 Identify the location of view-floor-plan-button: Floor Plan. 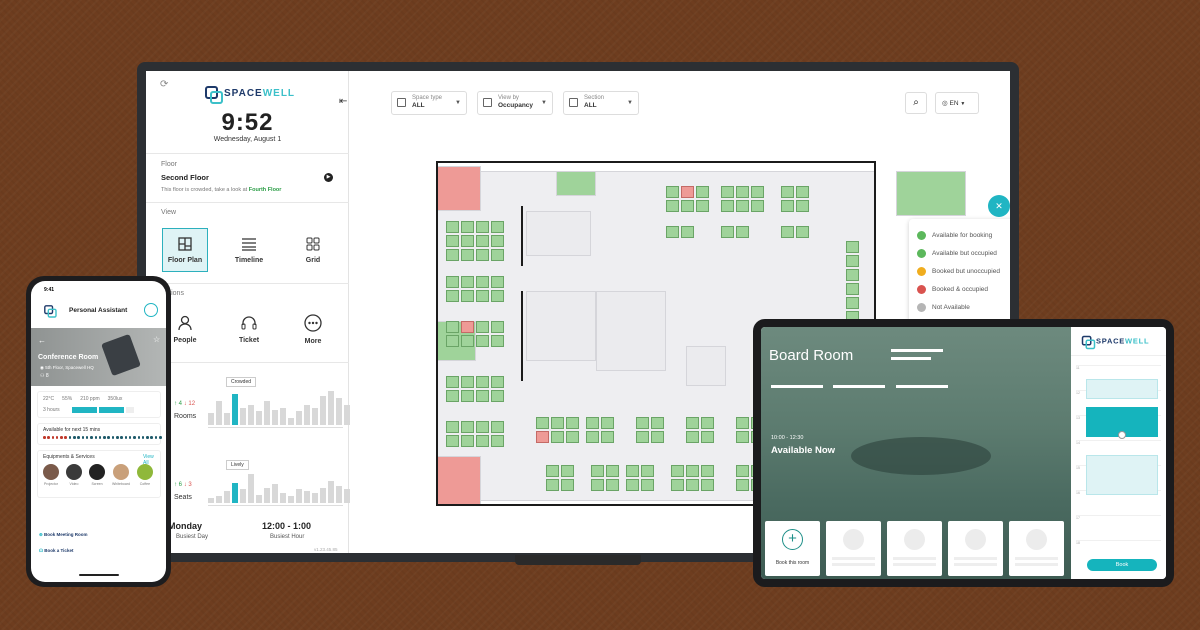
(185, 250).